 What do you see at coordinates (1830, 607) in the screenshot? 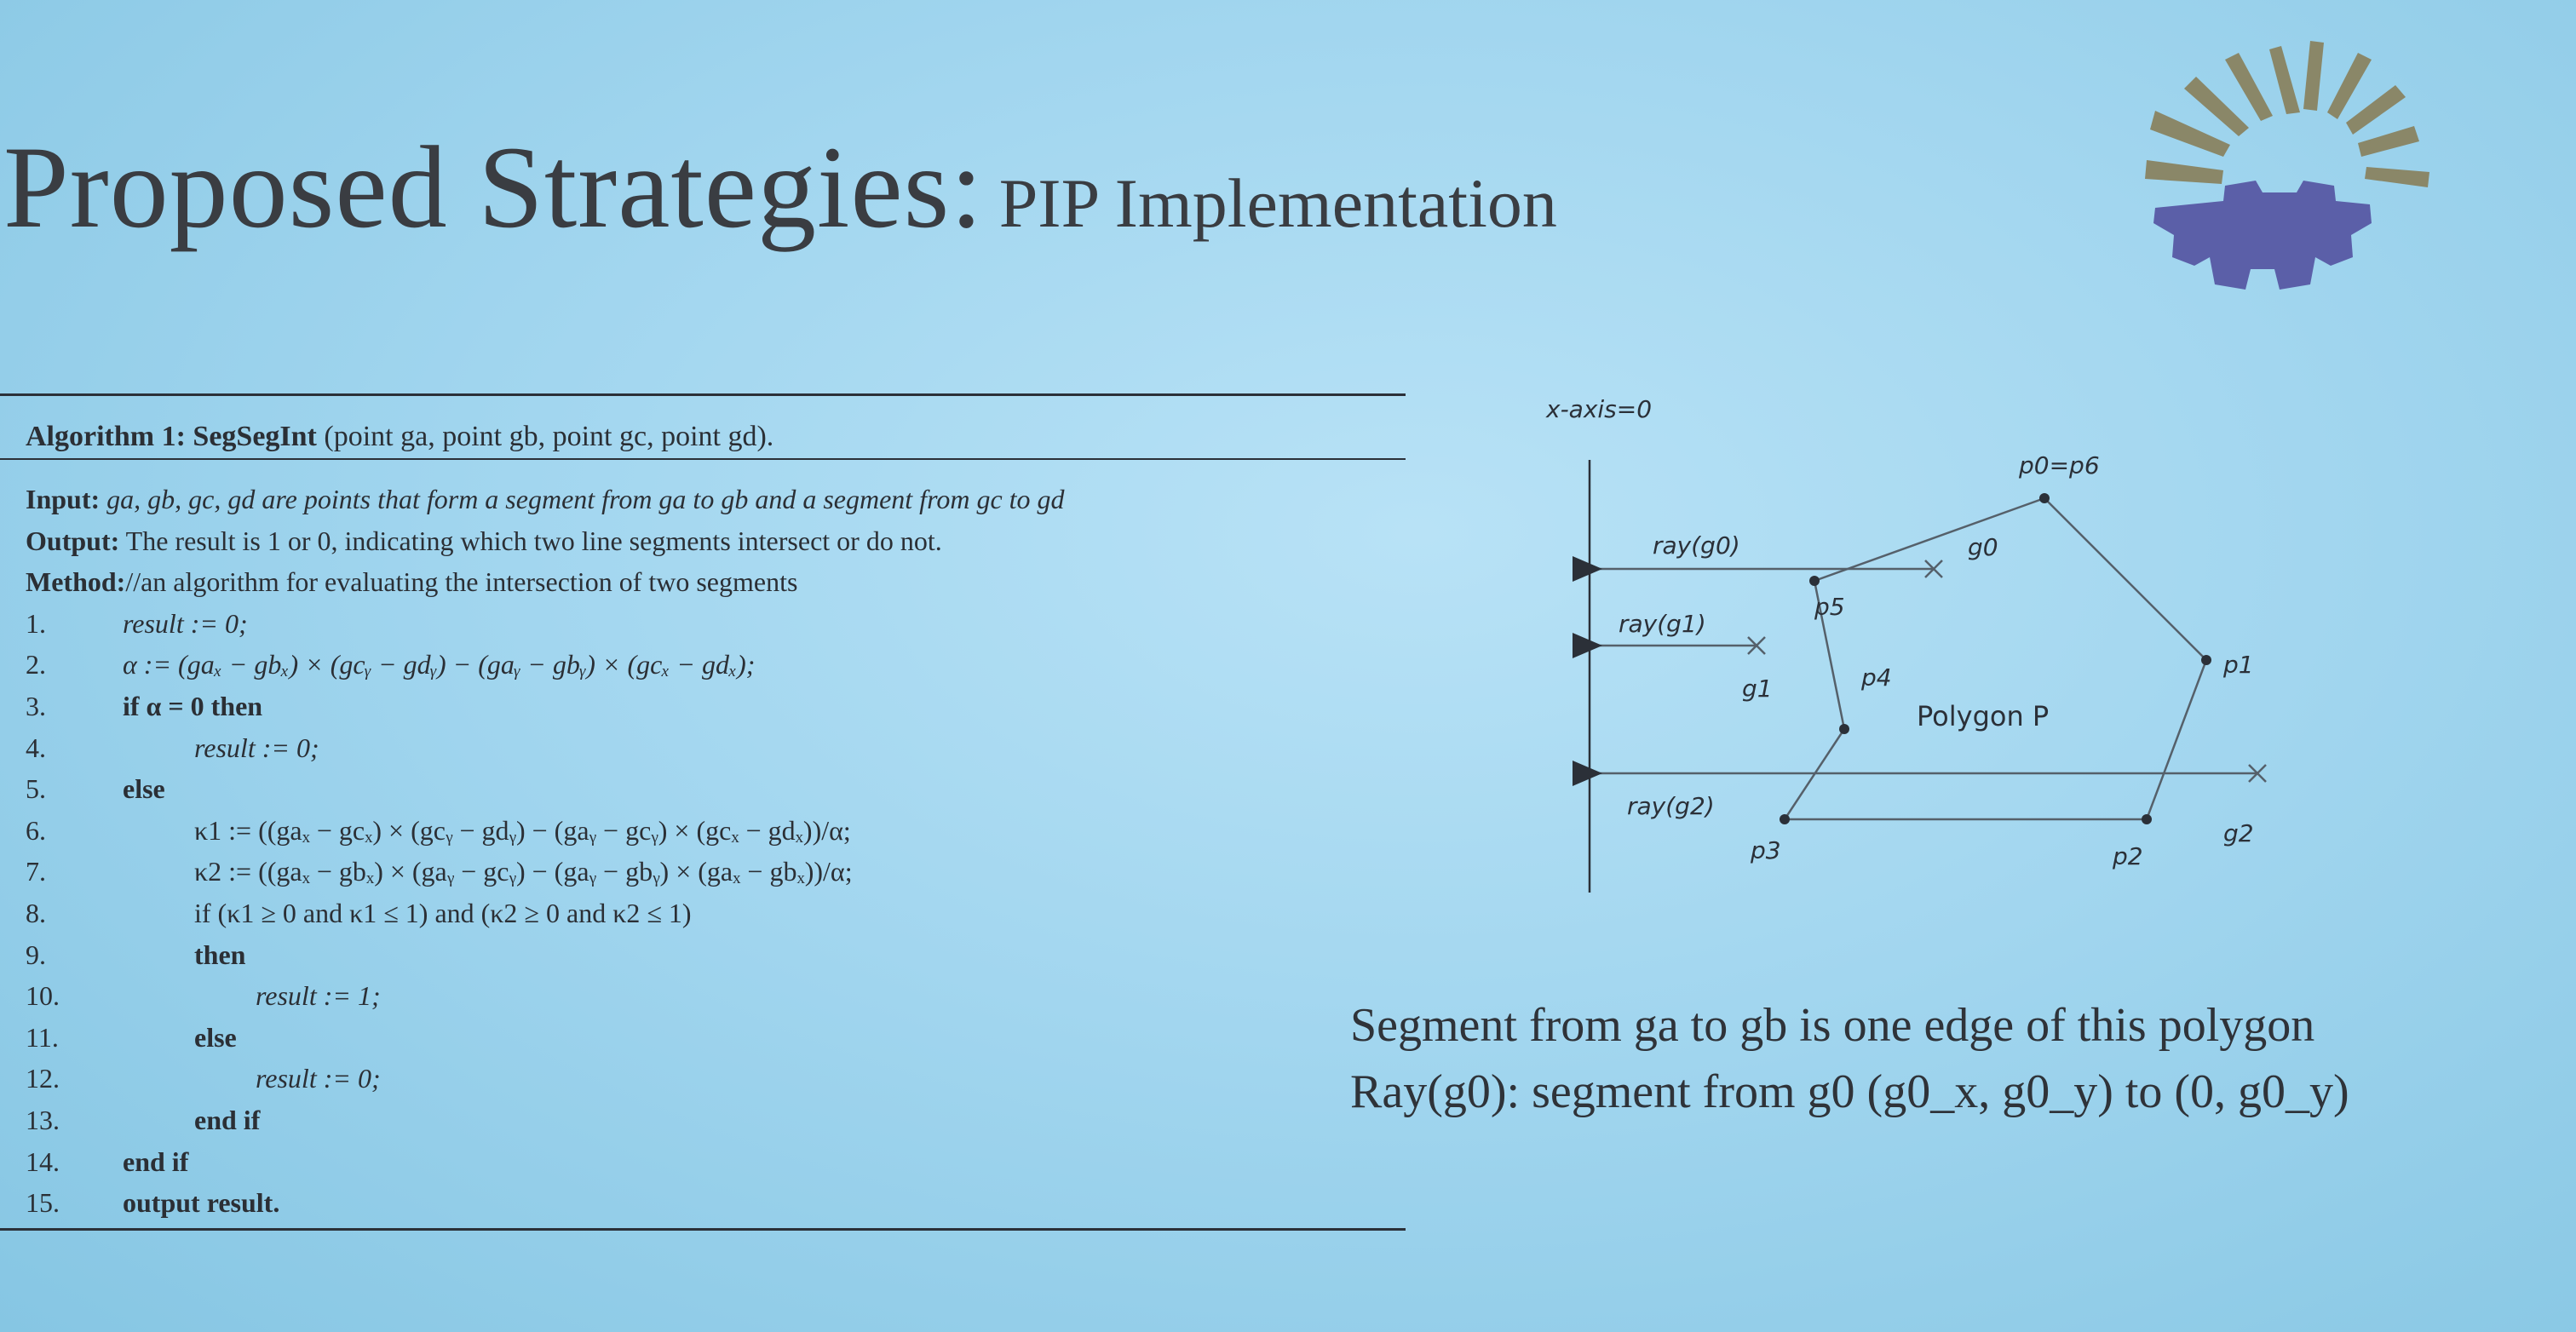
I see `label-p5: p5` at bounding box center [1830, 607].